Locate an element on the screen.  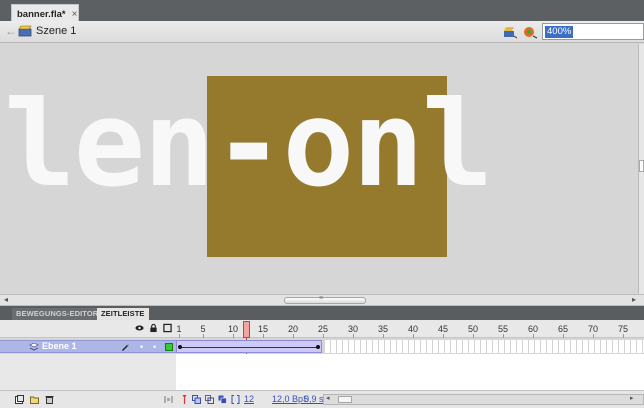
ruler-frame-number: 50 is located at coordinates (473, 329).